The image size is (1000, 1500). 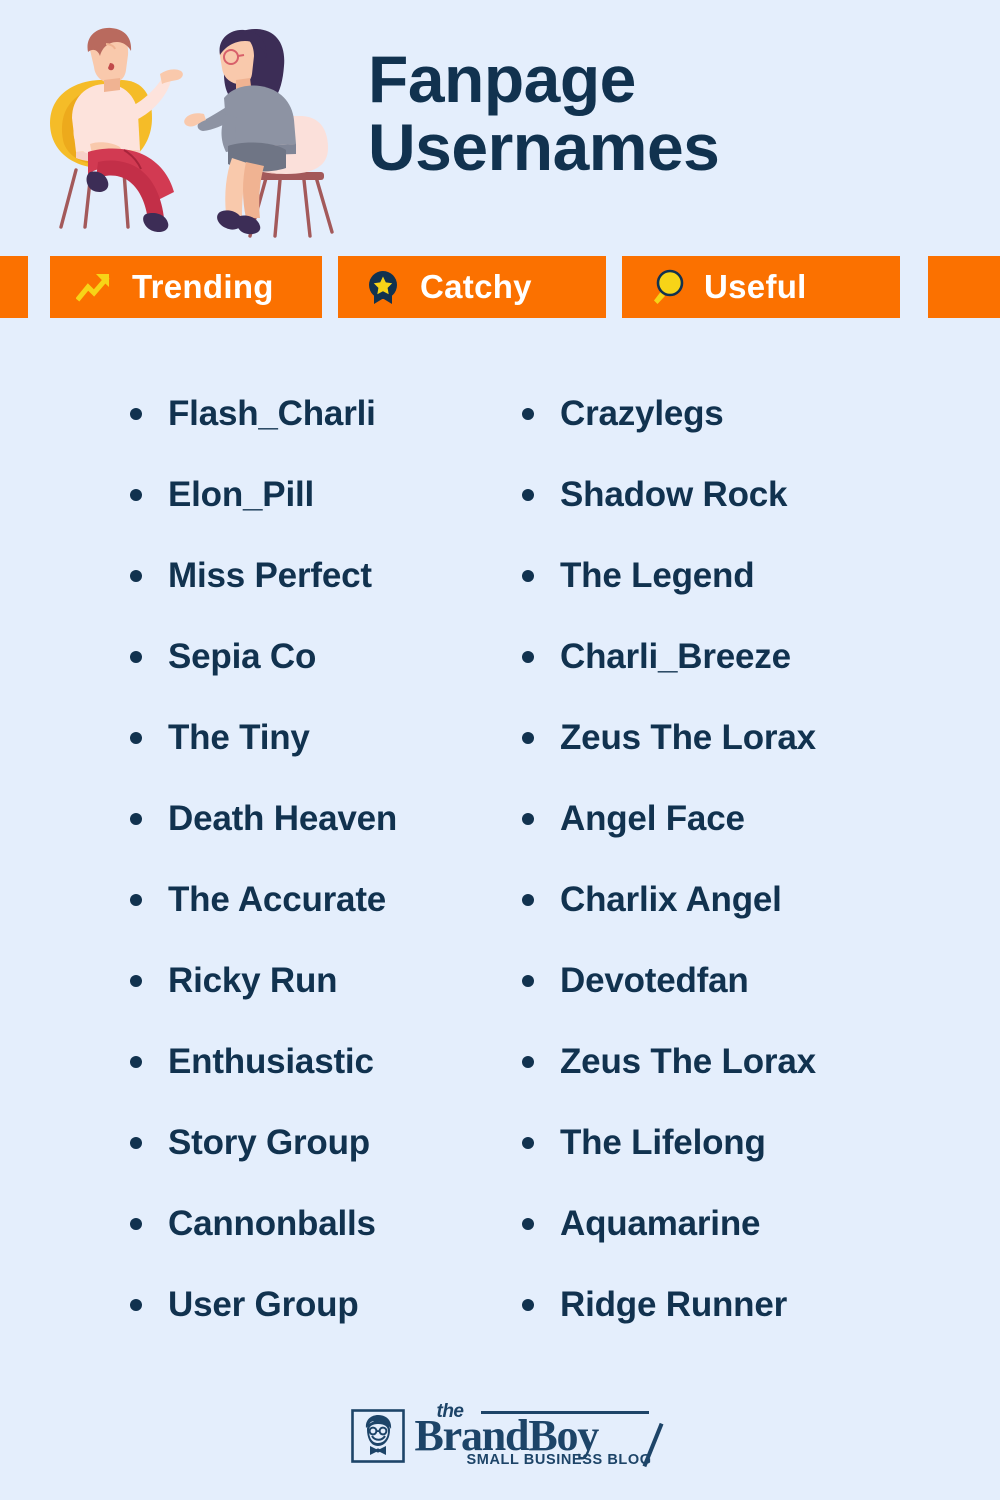 I want to click on list-item: User Group, so click(x=340, y=1304).